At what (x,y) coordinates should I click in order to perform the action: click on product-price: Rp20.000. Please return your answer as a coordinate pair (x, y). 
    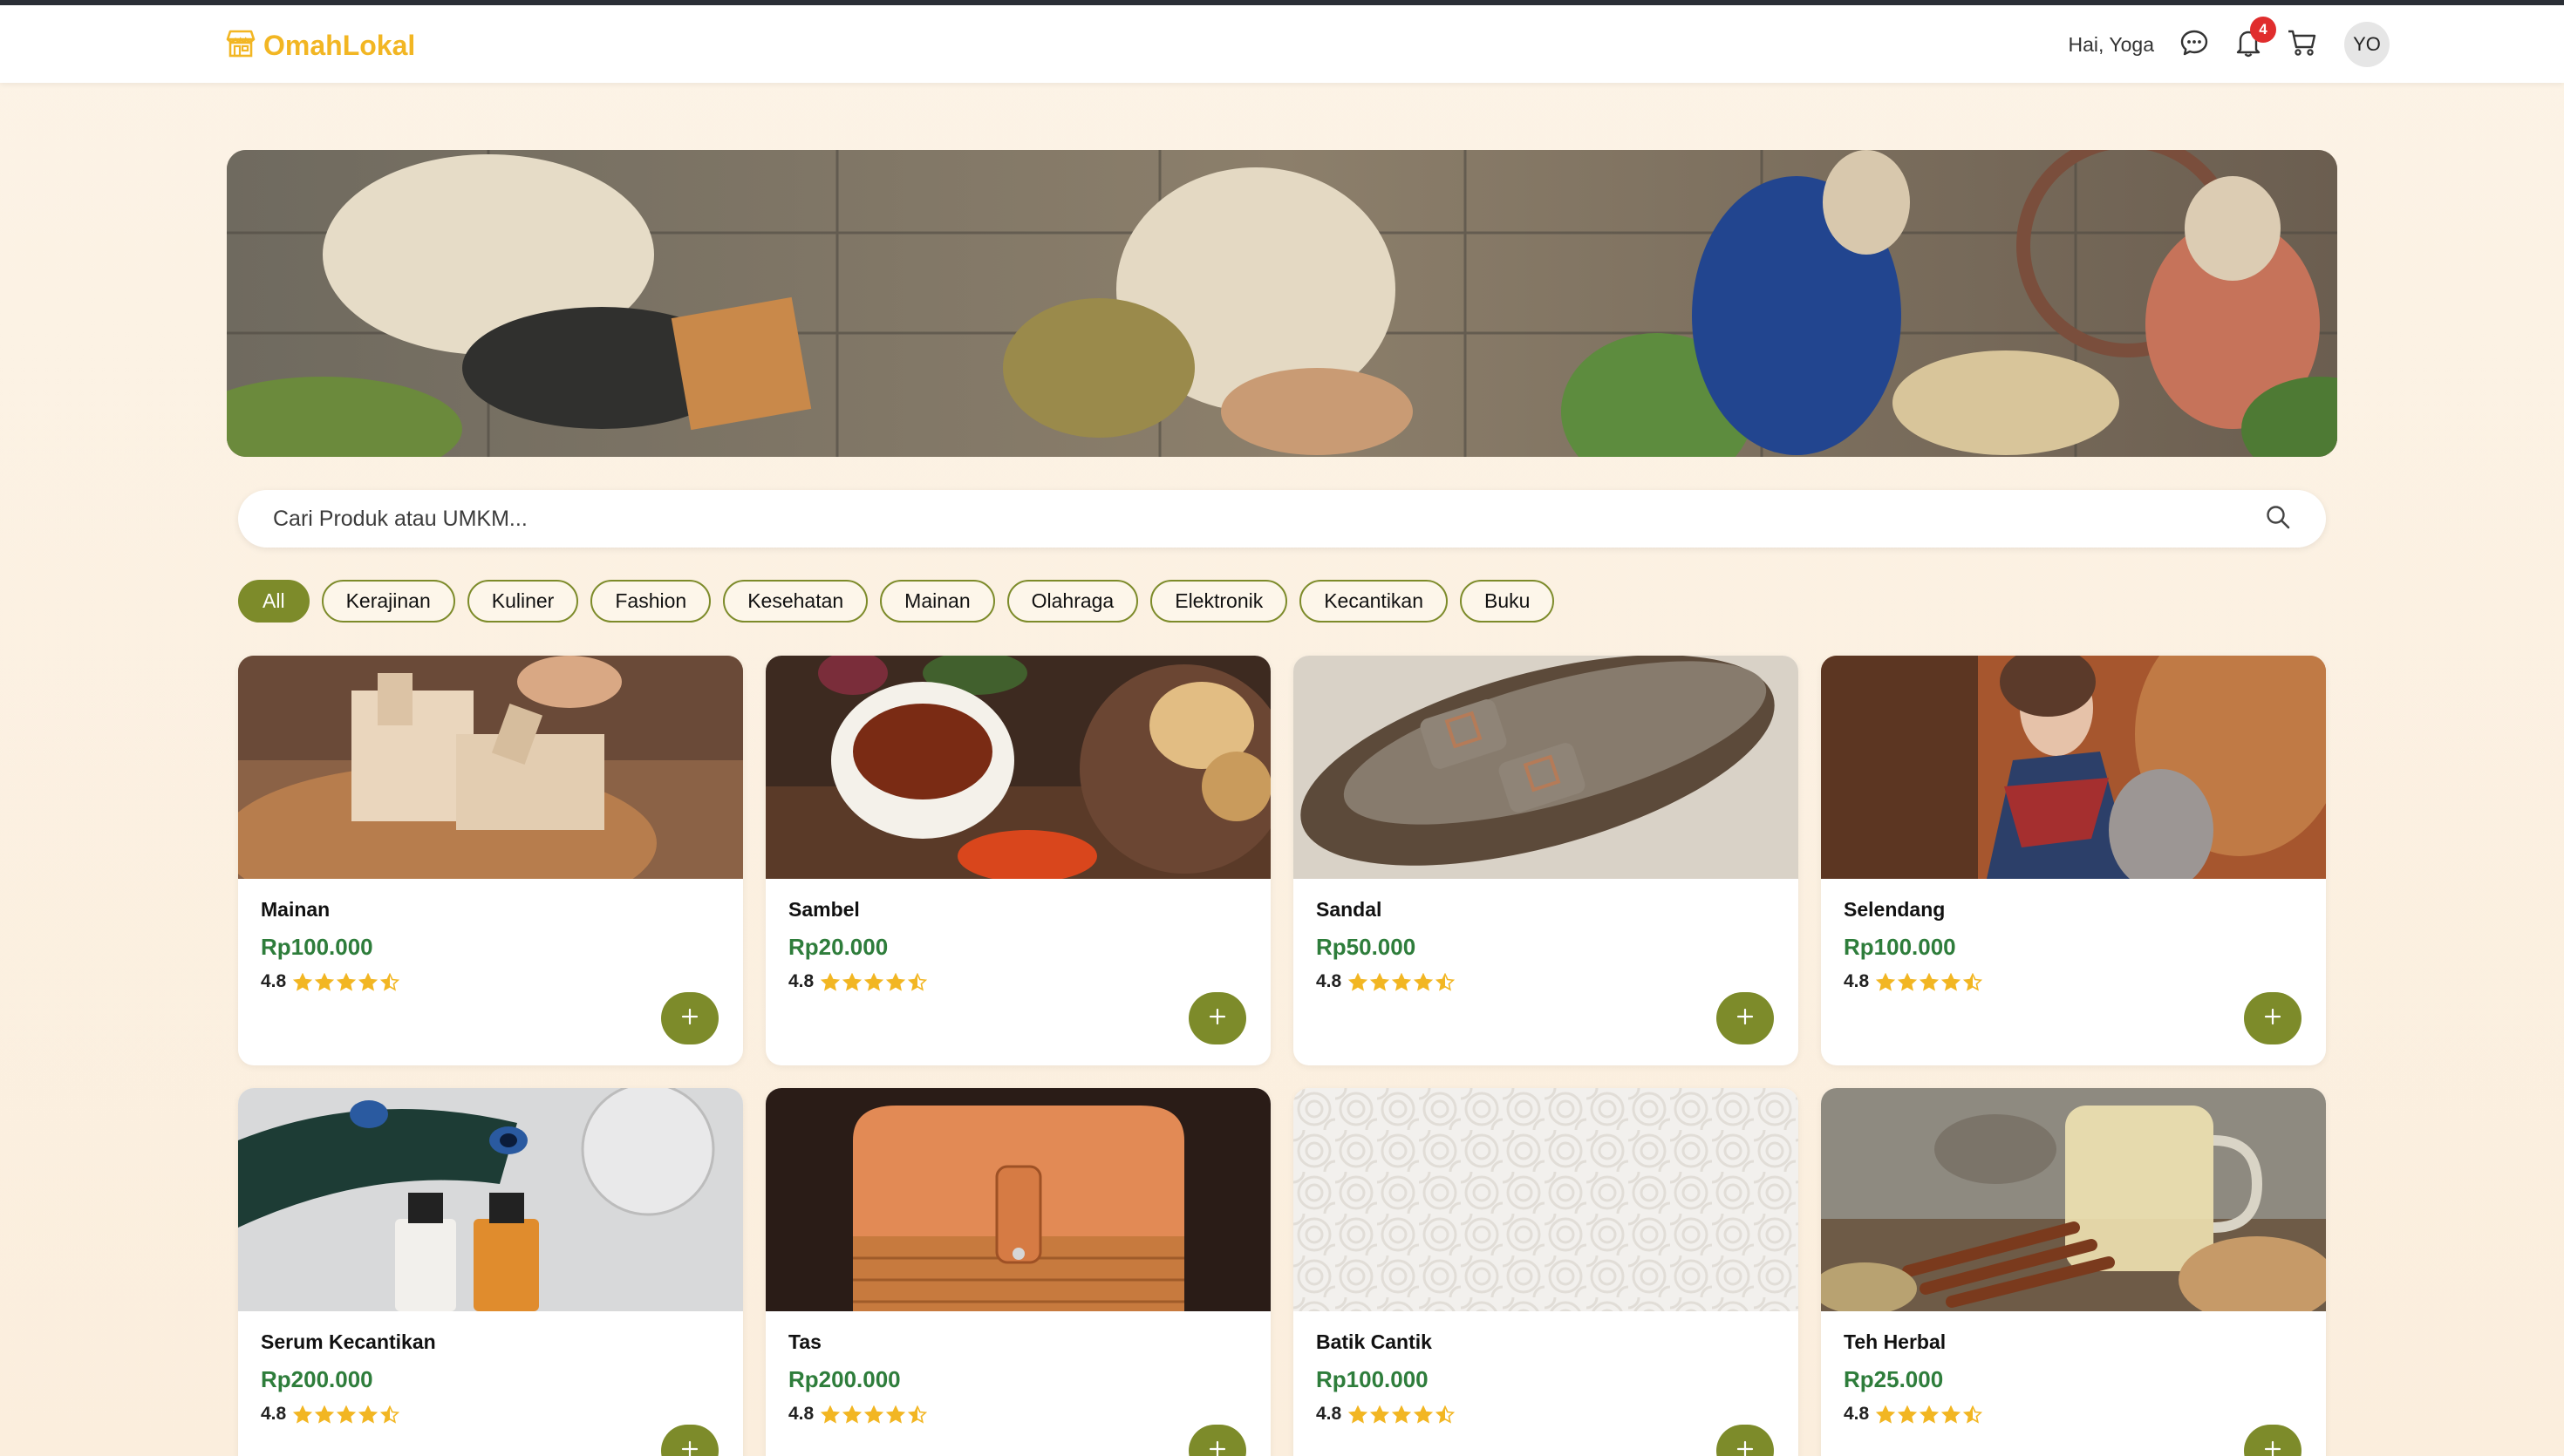
    Looking at the image, I should click on (838, 947).